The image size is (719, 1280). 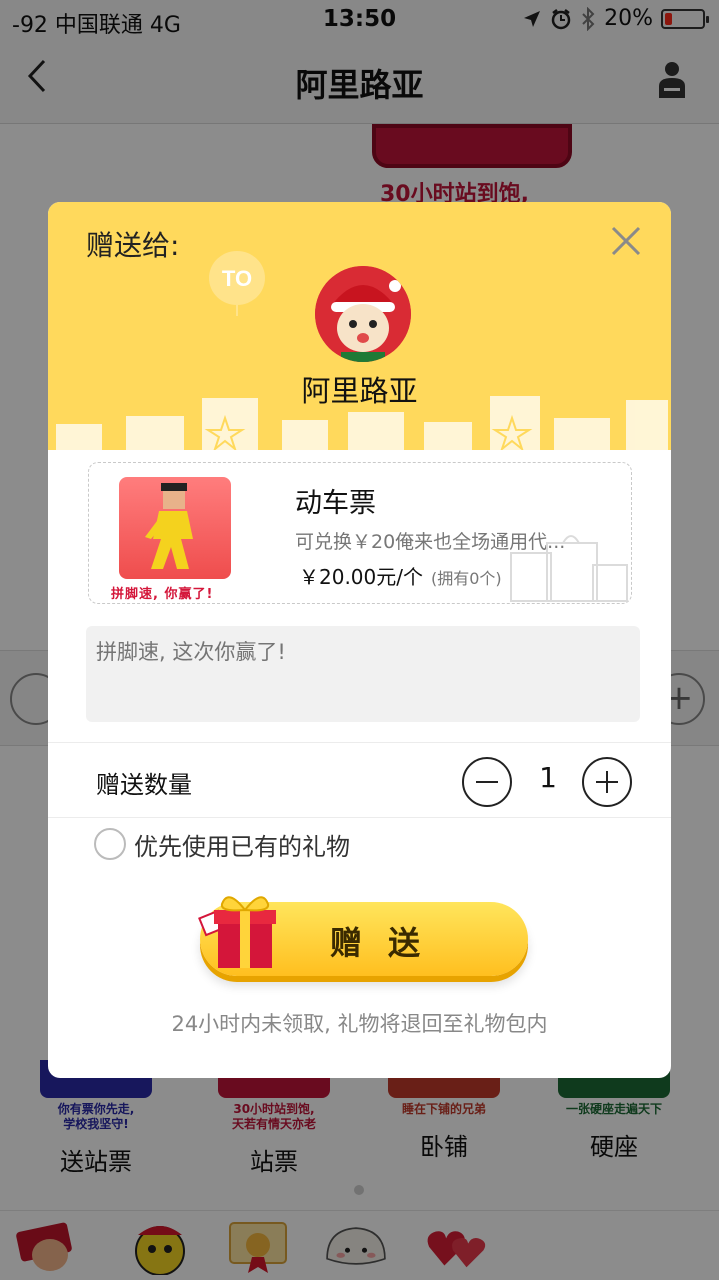 I want to click on gift-price: ￥20.00元/个 (拥有0个), so click(x=400, y=575).